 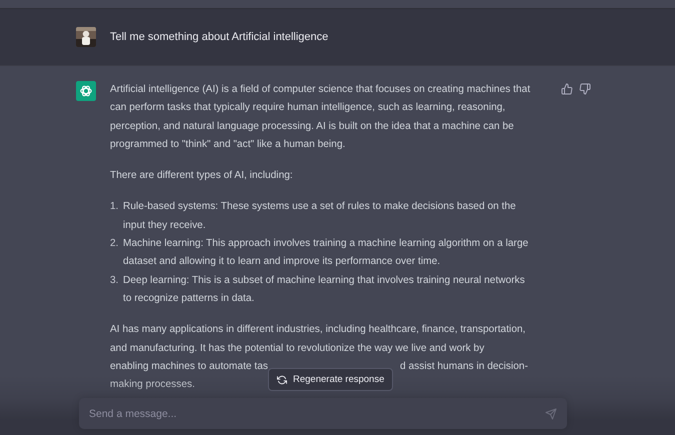 What do you see at coordinates (318, 330) in the screenshot?
I see `answer-text-line: AI has many applications in different industries, including healthcare, finance, transportation,` at bounding box center [318, 330].